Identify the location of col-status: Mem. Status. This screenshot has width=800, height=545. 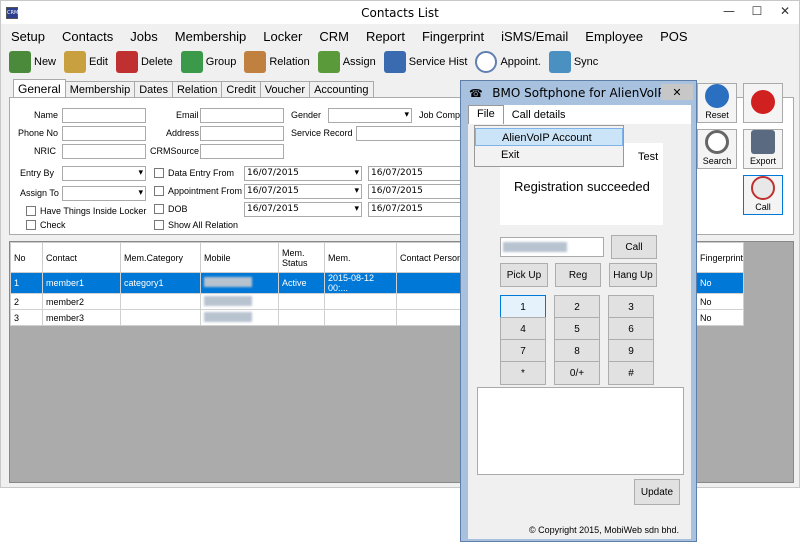
(301, 257).